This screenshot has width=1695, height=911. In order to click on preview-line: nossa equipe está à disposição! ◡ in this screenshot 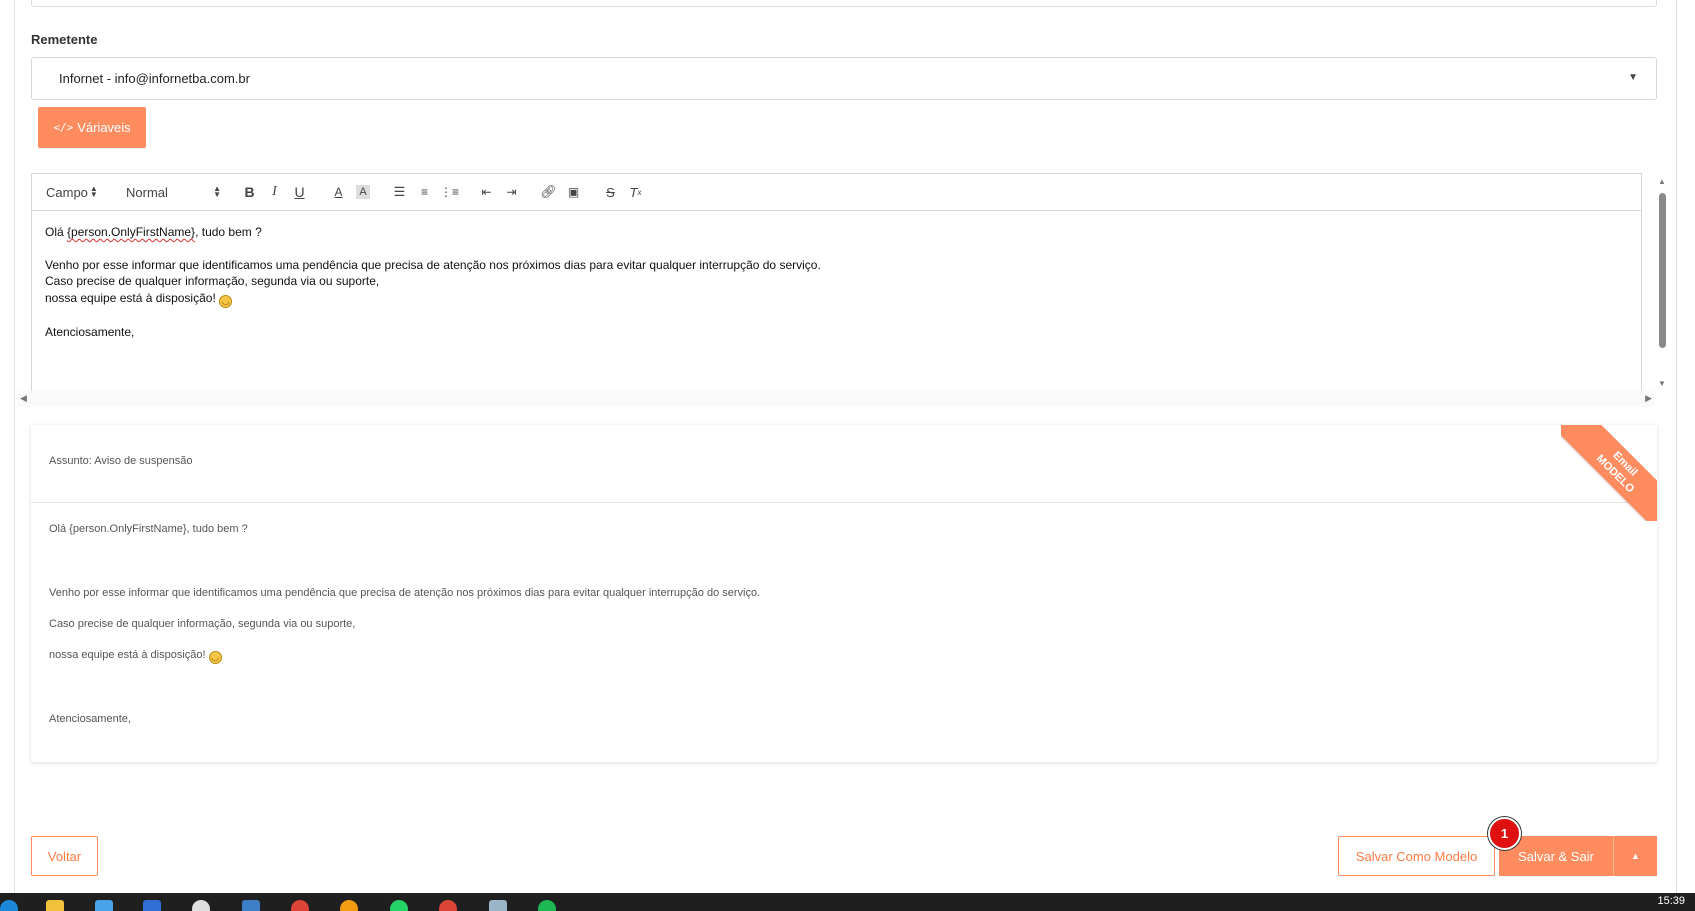, I will do `click(853, 657)`.